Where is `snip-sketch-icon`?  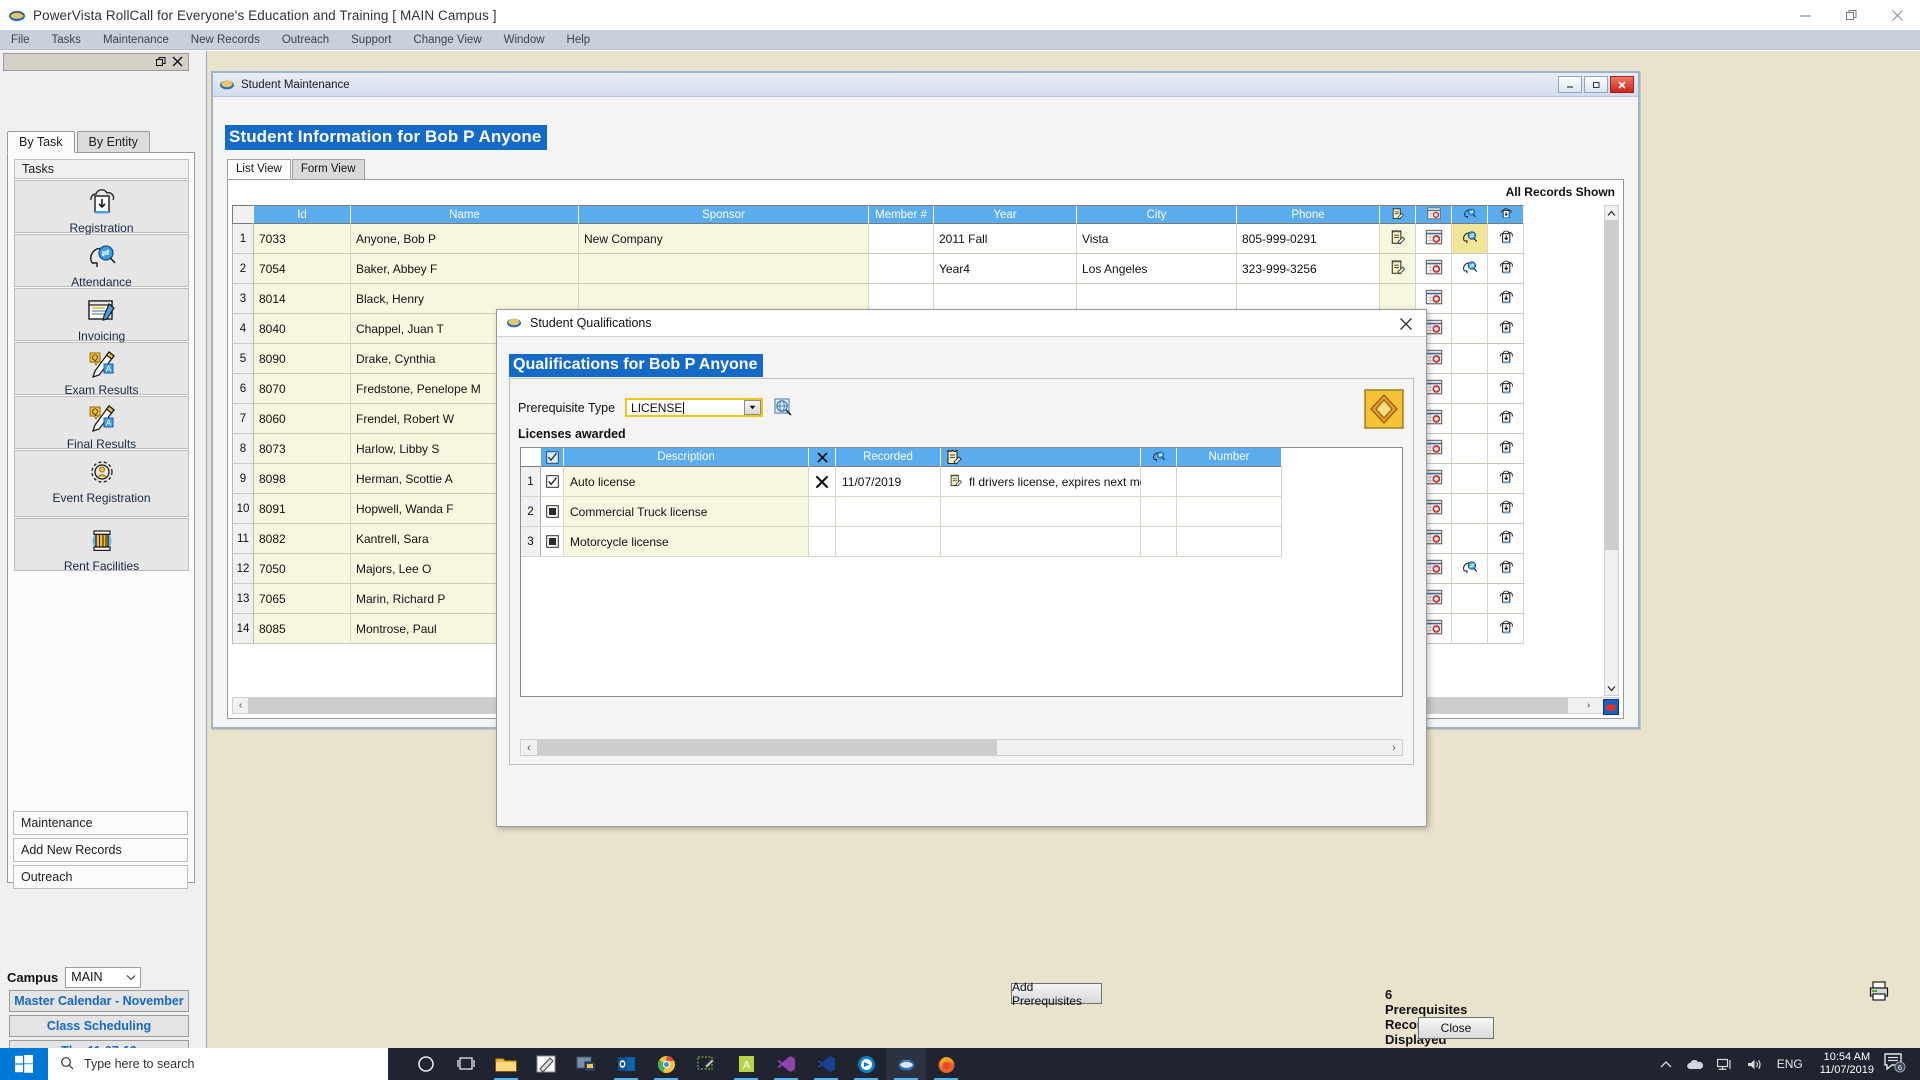 snip-sketch-icon is located at coordinates (546, 1064).